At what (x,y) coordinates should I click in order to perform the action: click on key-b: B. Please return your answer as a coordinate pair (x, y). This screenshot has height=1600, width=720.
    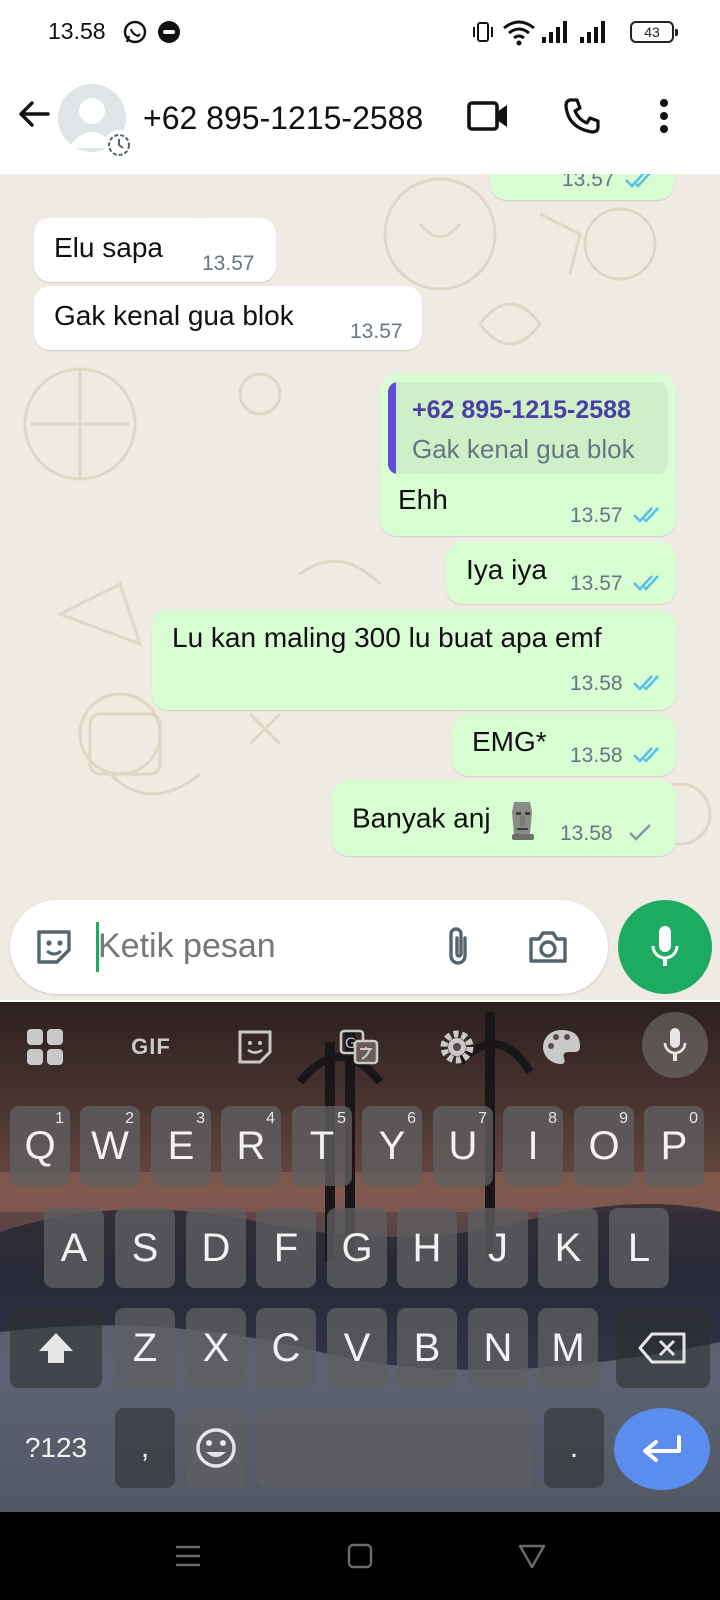
    Looking at the image, I should click on (427, 1348).